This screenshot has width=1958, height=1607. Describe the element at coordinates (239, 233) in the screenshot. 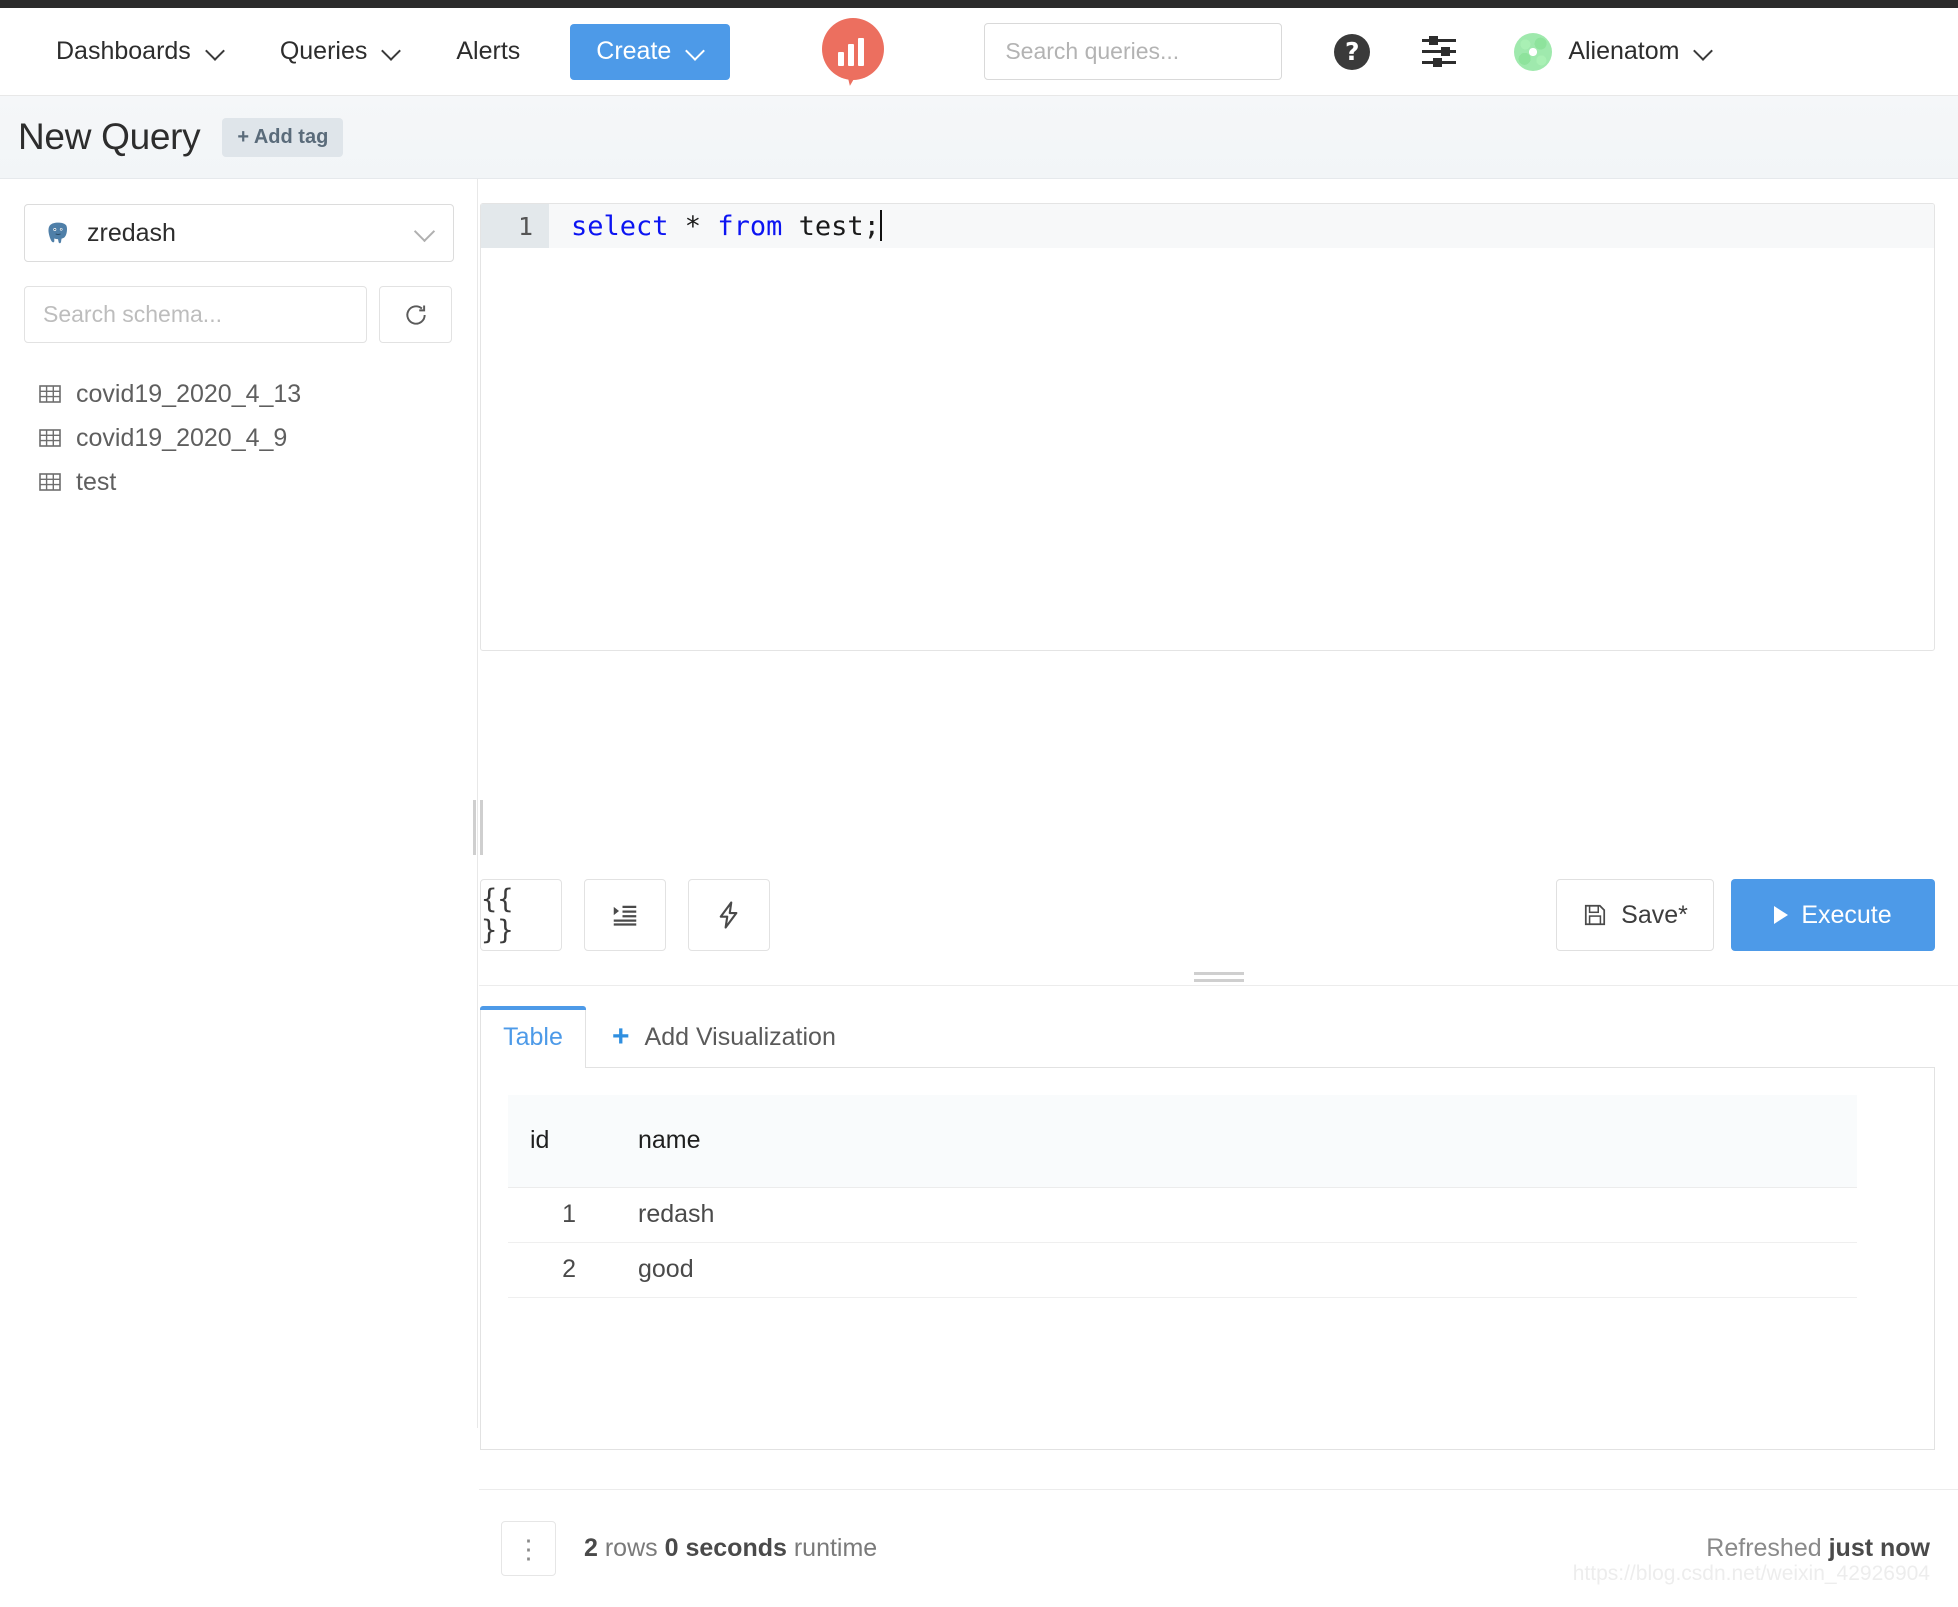

I see `datasource-selector: zredash` at that location.